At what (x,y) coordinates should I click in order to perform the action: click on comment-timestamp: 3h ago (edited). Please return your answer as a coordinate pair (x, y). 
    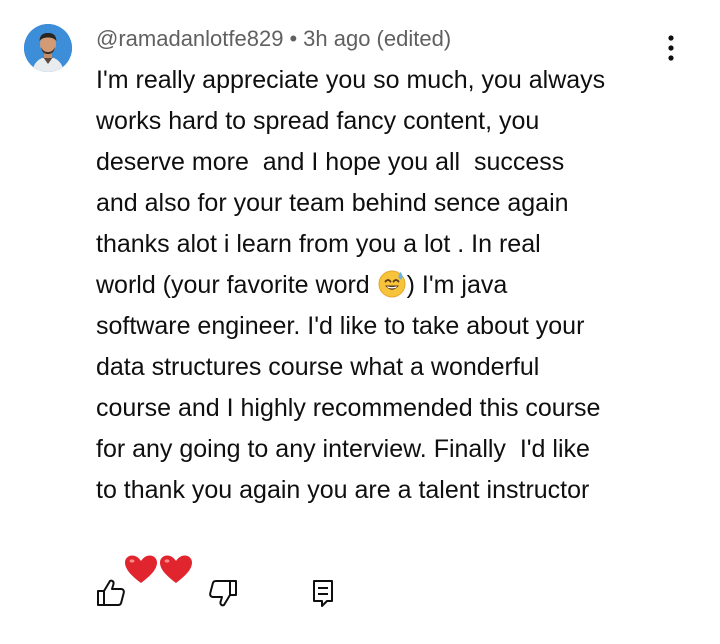
    Looking at the image, I should click on (377, 38).